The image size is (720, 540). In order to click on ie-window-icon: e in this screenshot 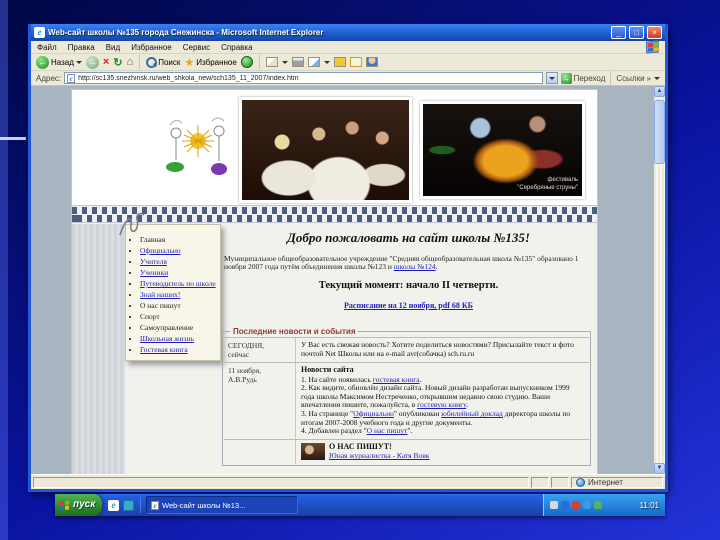, I will do `click(39, 32)`.